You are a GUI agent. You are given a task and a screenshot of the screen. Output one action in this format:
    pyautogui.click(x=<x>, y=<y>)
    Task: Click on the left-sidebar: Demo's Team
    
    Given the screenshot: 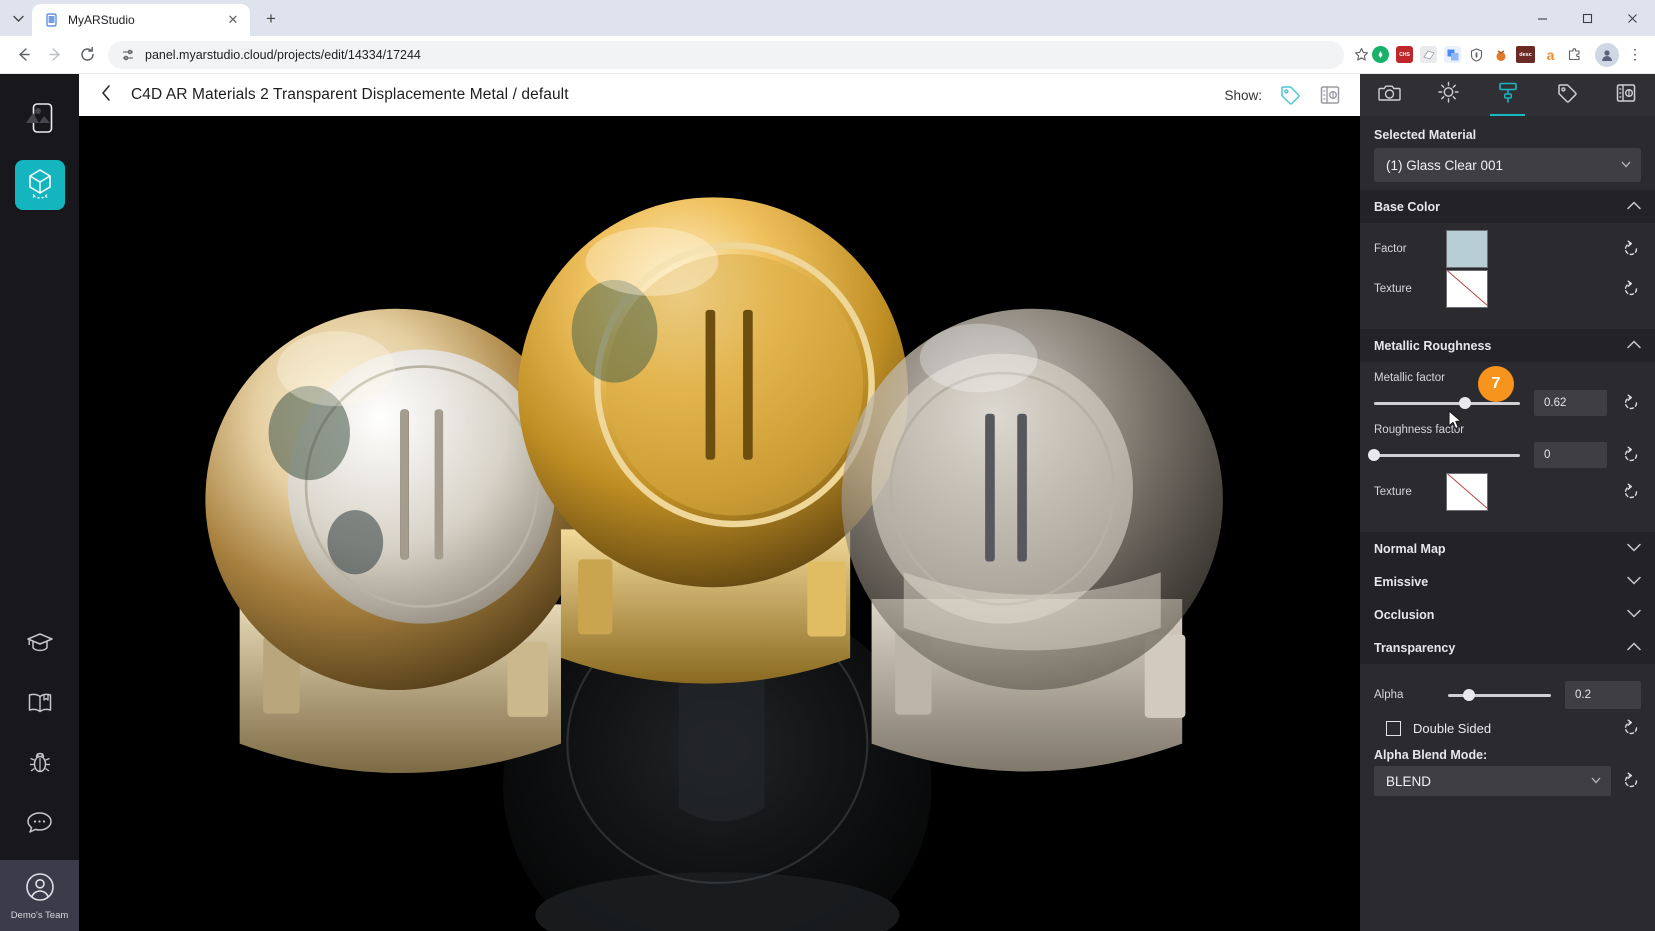 What is the action you would take?
    pyautogui.click(x=39, y=502)
    